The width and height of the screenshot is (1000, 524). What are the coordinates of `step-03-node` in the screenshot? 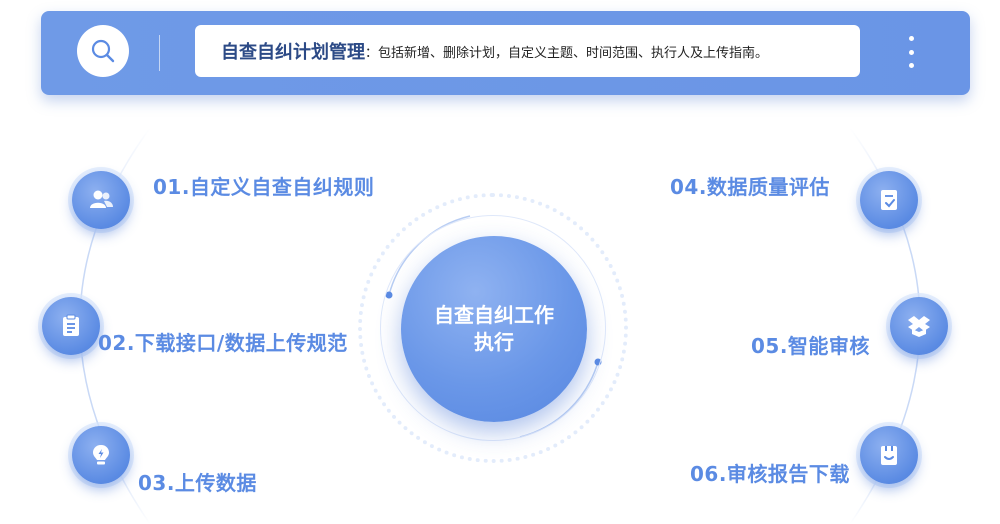 It's located at (101, 455).